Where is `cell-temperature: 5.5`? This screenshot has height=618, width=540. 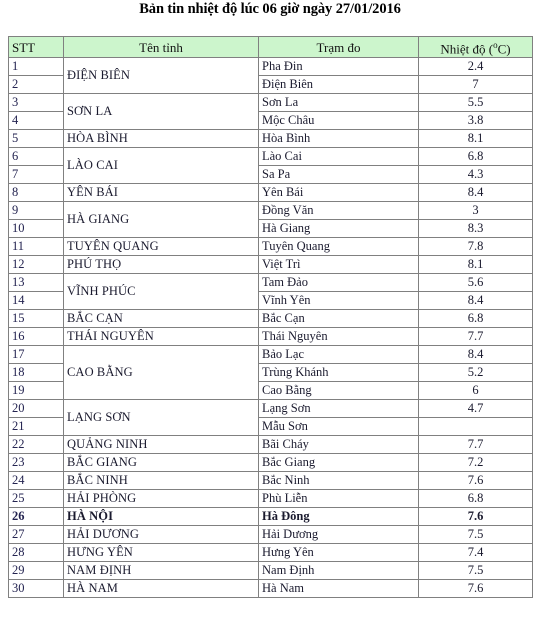
cell-temperature: 5.5 is located at coordinates (475, 103).